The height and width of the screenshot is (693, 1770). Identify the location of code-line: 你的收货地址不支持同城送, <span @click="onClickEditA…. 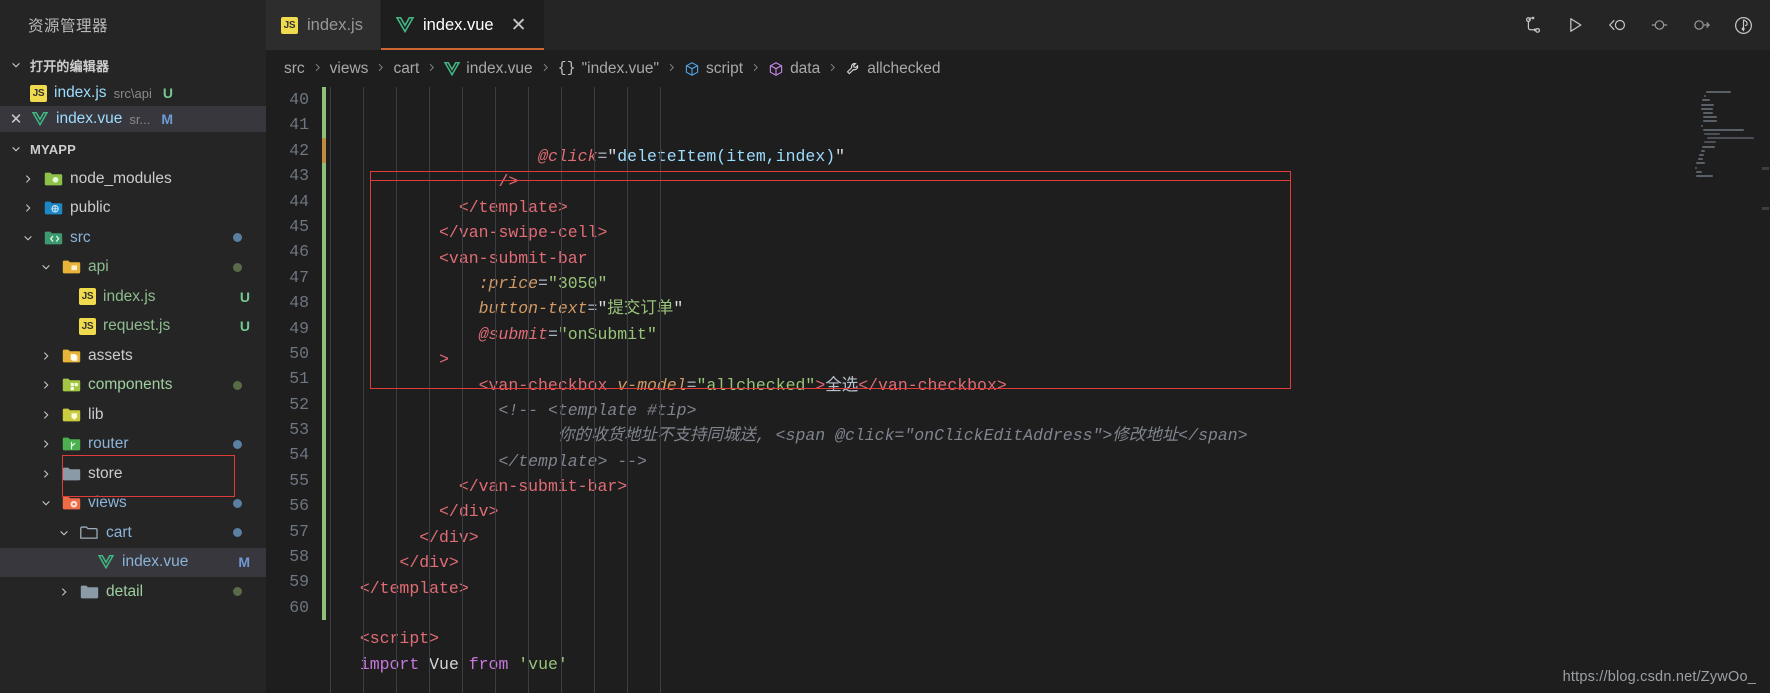
(1055, 435).